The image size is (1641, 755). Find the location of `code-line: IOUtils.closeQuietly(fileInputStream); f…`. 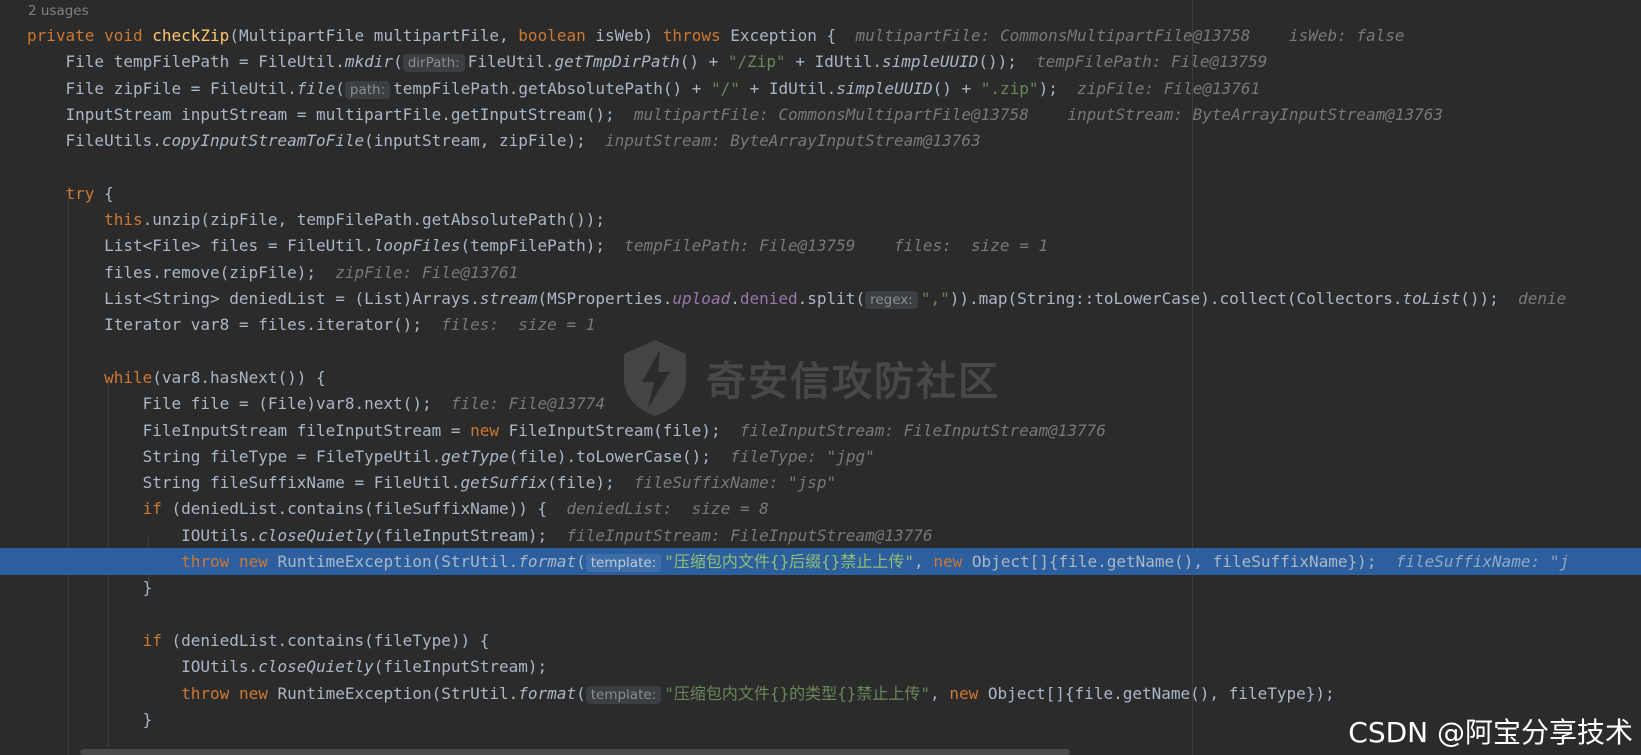

code-line: IOUtils.closeQuietly(fileInputStream); f… is located at coordinates (820, 535).